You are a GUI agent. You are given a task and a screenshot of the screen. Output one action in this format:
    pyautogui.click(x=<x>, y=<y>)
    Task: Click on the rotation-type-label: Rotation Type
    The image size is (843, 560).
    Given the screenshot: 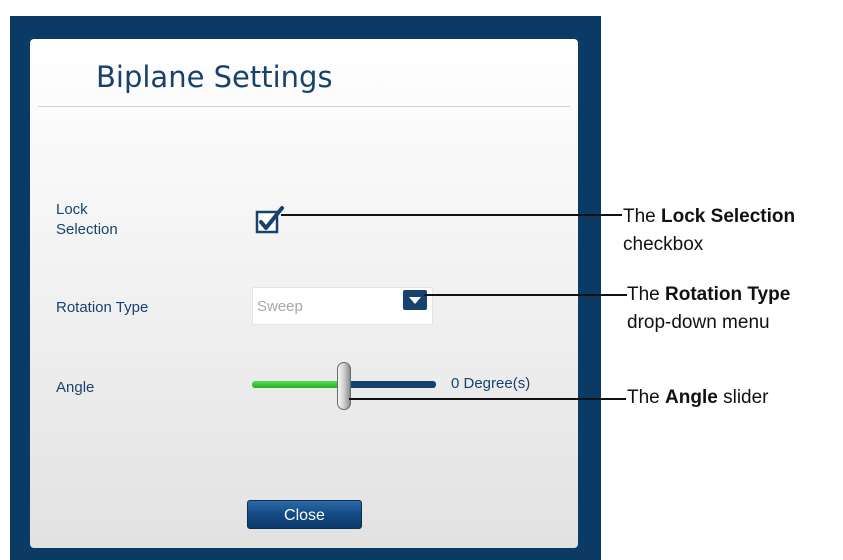 What is the action you would take?
    pyautogui.click(x=102, y=307)
    